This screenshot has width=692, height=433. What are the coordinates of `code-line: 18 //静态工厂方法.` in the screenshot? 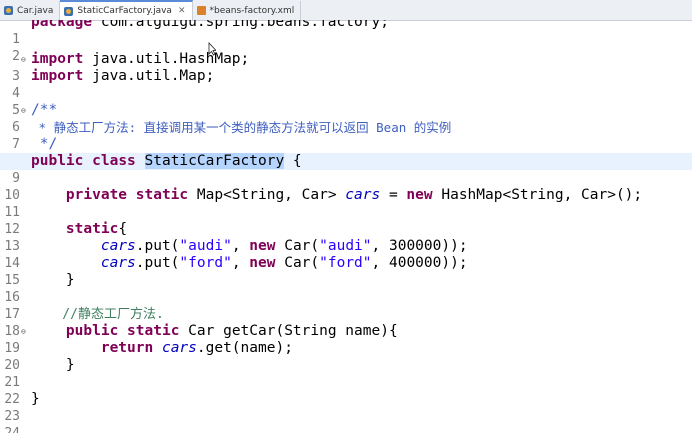 It's located at (346, 322).